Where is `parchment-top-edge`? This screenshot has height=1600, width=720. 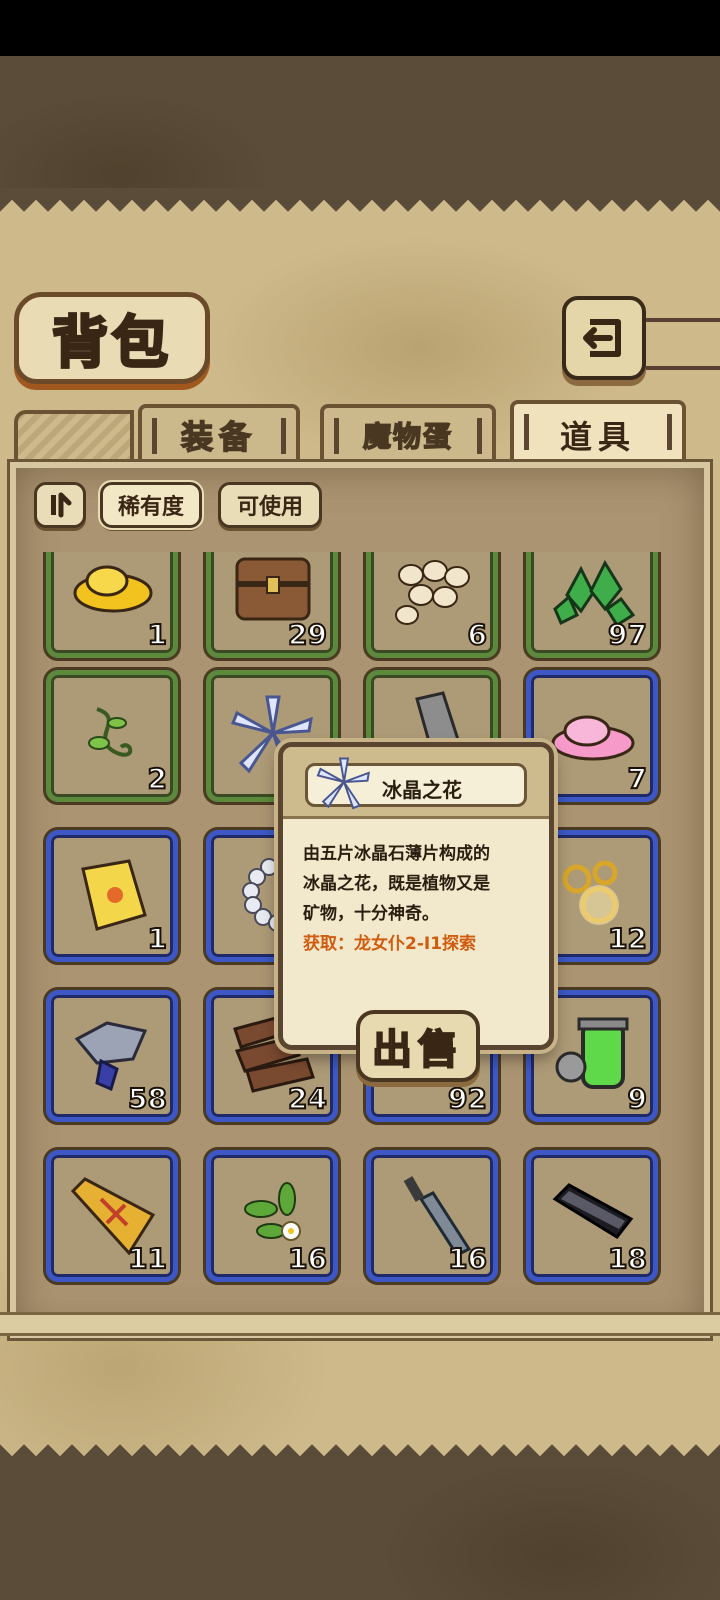
parchment-top-edge is located at coordinates (360, 200).